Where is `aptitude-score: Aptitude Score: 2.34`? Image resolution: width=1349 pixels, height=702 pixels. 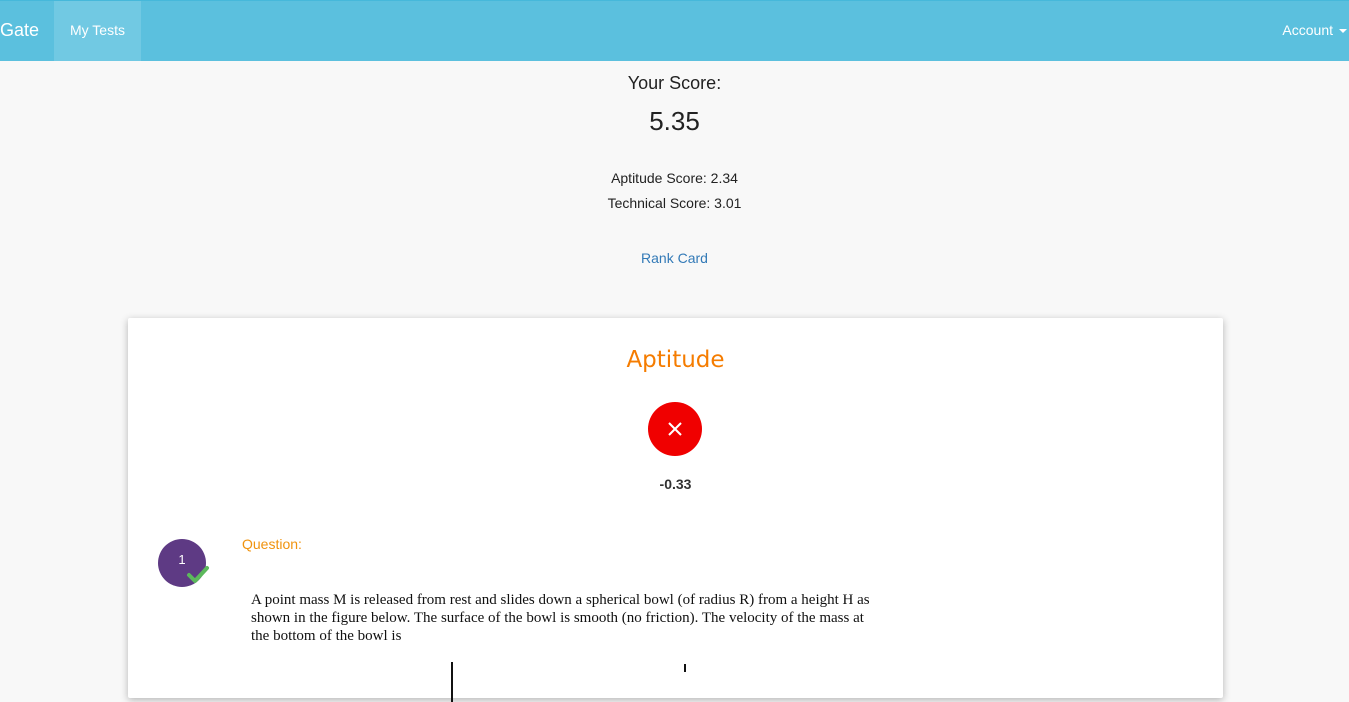 aptitude-score: Aptitude Score: 2.34 is located at coordinates (674, 178).